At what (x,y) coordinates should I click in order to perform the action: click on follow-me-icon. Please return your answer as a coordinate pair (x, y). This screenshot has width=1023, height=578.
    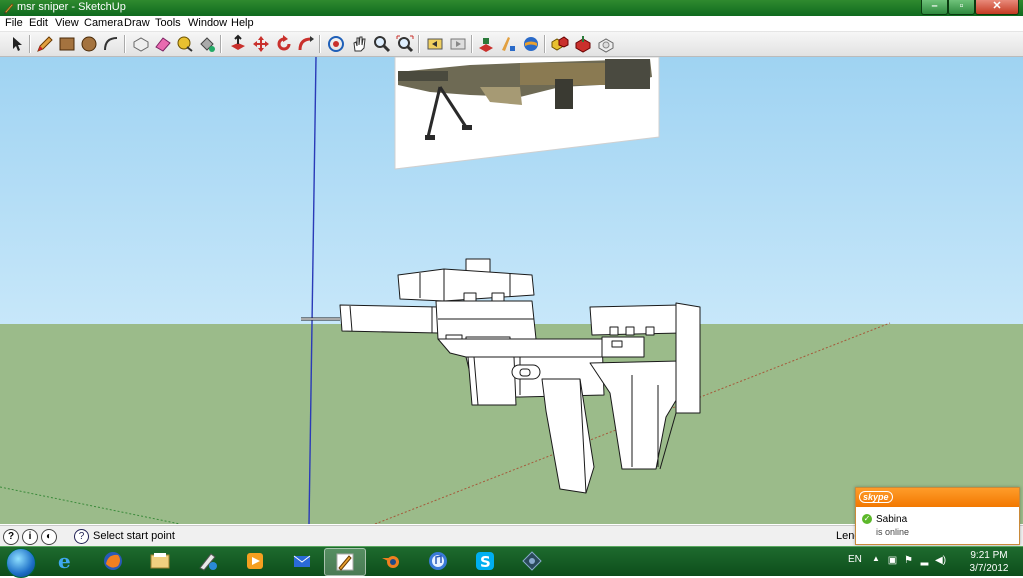
    Looking at the image, I should click on (306, 44).